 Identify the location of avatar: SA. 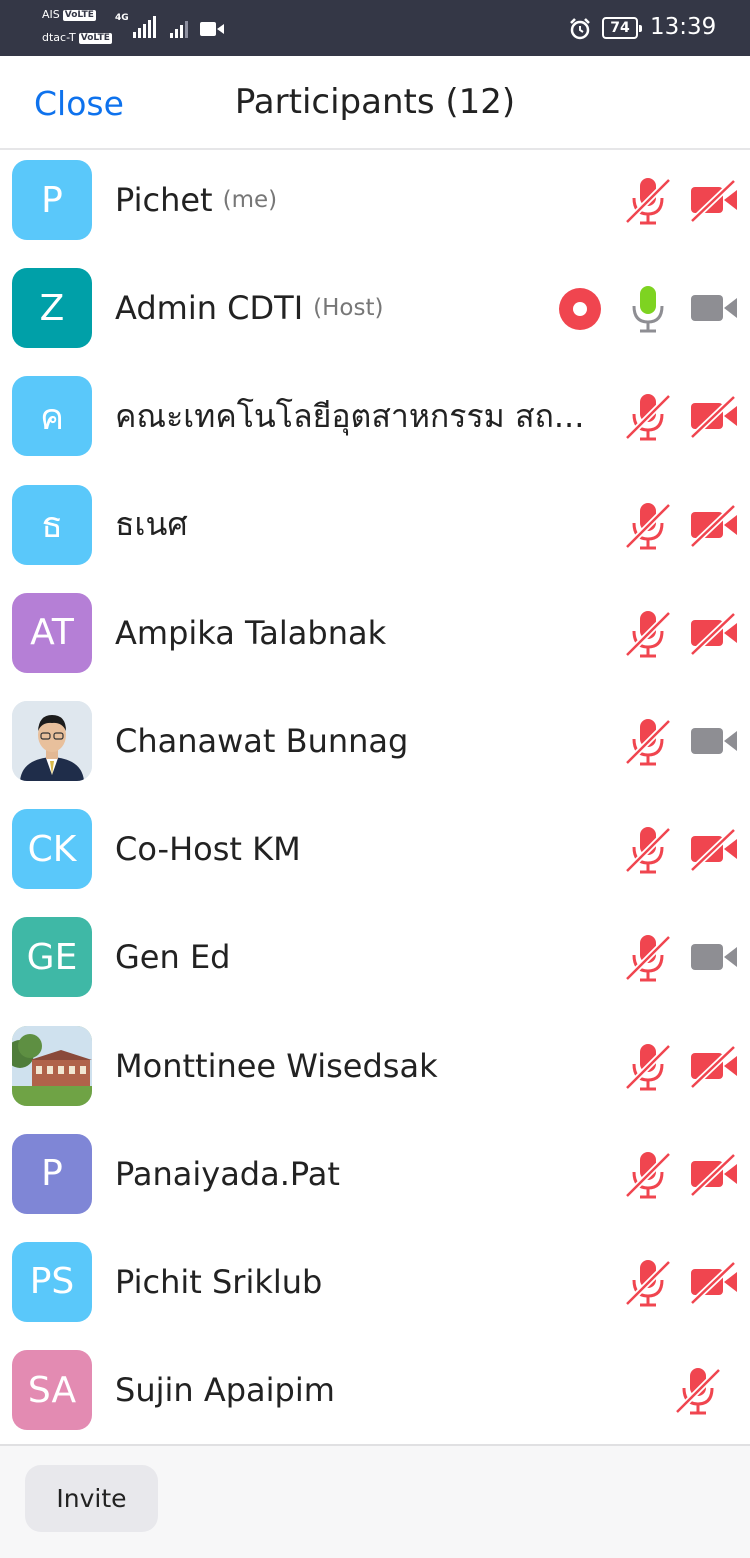
(52, 1390).